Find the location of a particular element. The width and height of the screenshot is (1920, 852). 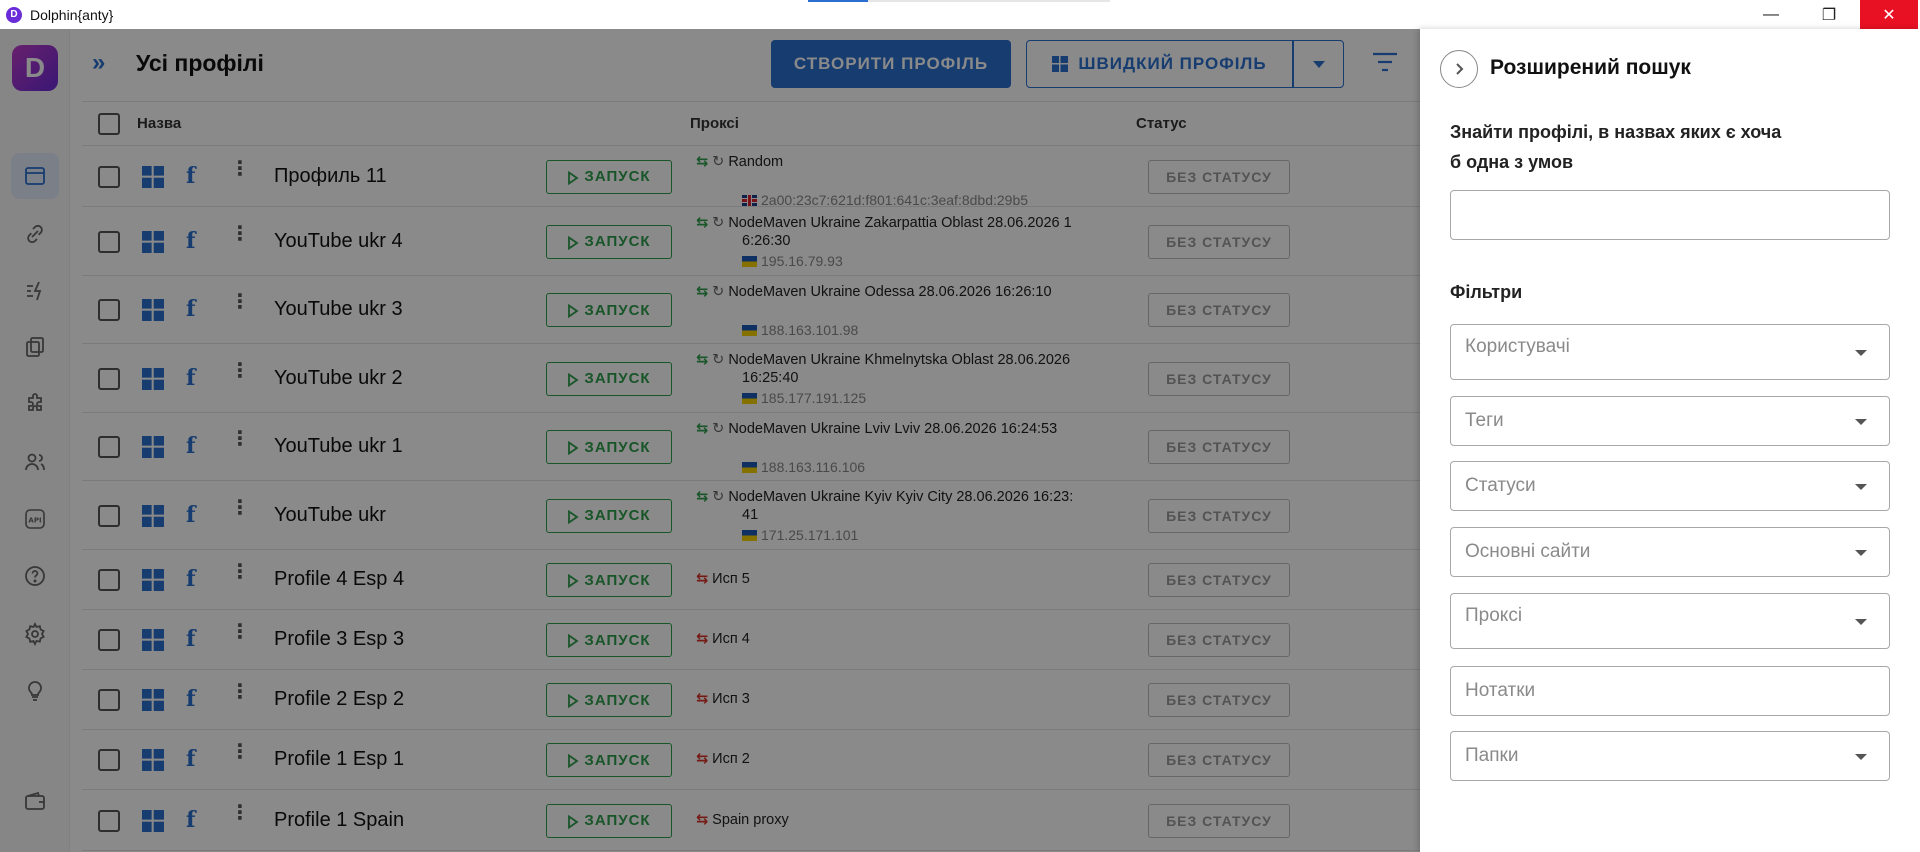

app-logo-icon: D is located at coordinates (14, 14).